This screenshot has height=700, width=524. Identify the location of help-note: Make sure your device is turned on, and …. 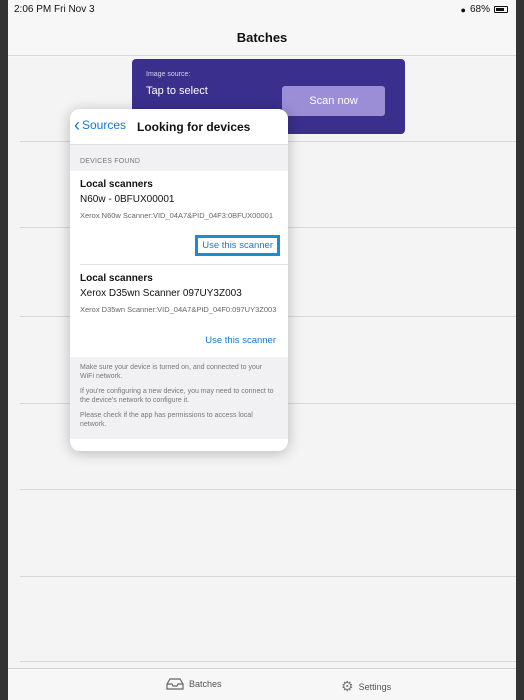
(171, 372).